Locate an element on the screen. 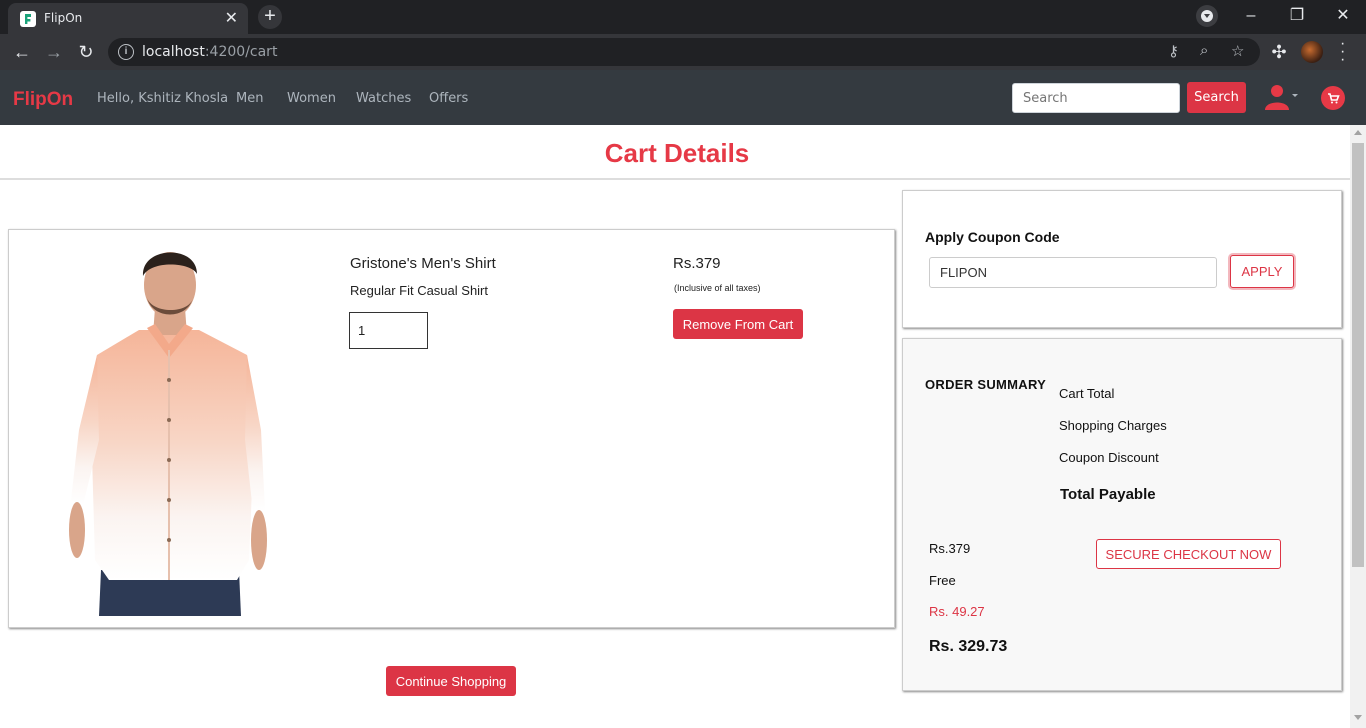  coupon-input is located at coordinates (1073, 272).